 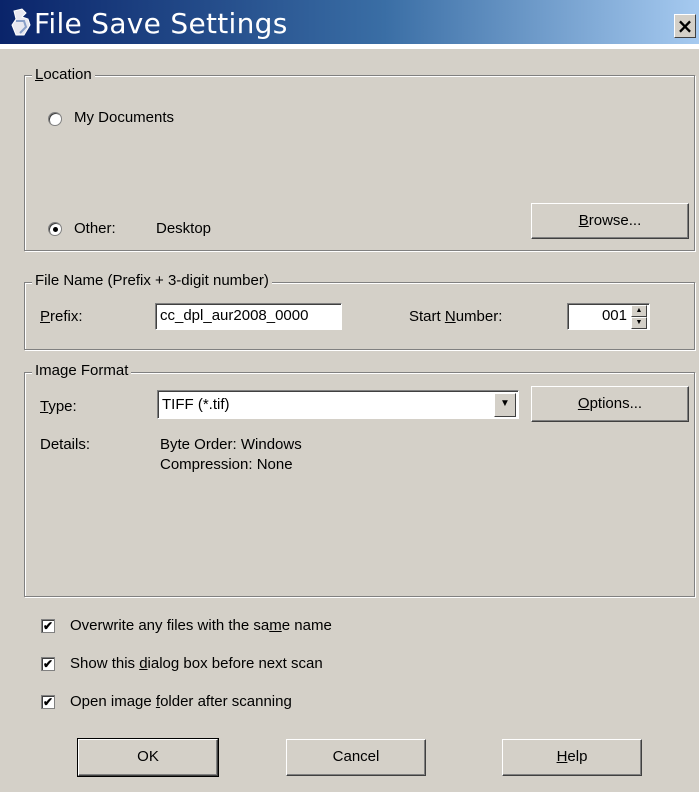 What do you see at coordinates (338, 404) in the screenshot?
I see `type-select: TIFF (*.tif)` at bounding box center [338, 404].